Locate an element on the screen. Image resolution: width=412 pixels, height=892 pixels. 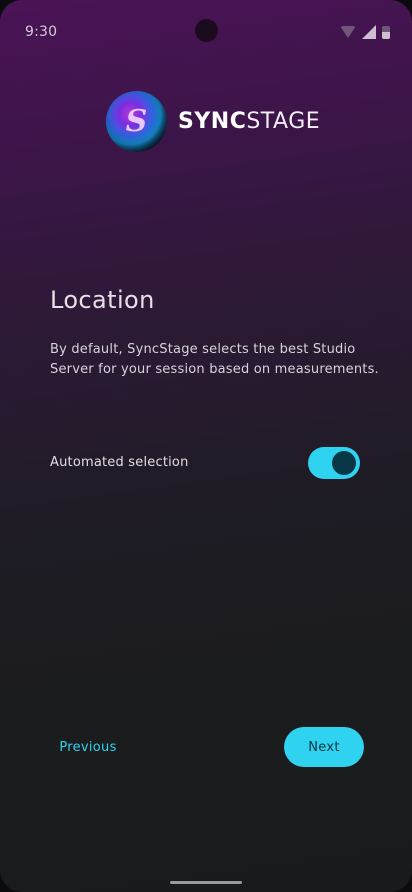
automated-selection-label: Automated selection is located at coordinates (119, 462).